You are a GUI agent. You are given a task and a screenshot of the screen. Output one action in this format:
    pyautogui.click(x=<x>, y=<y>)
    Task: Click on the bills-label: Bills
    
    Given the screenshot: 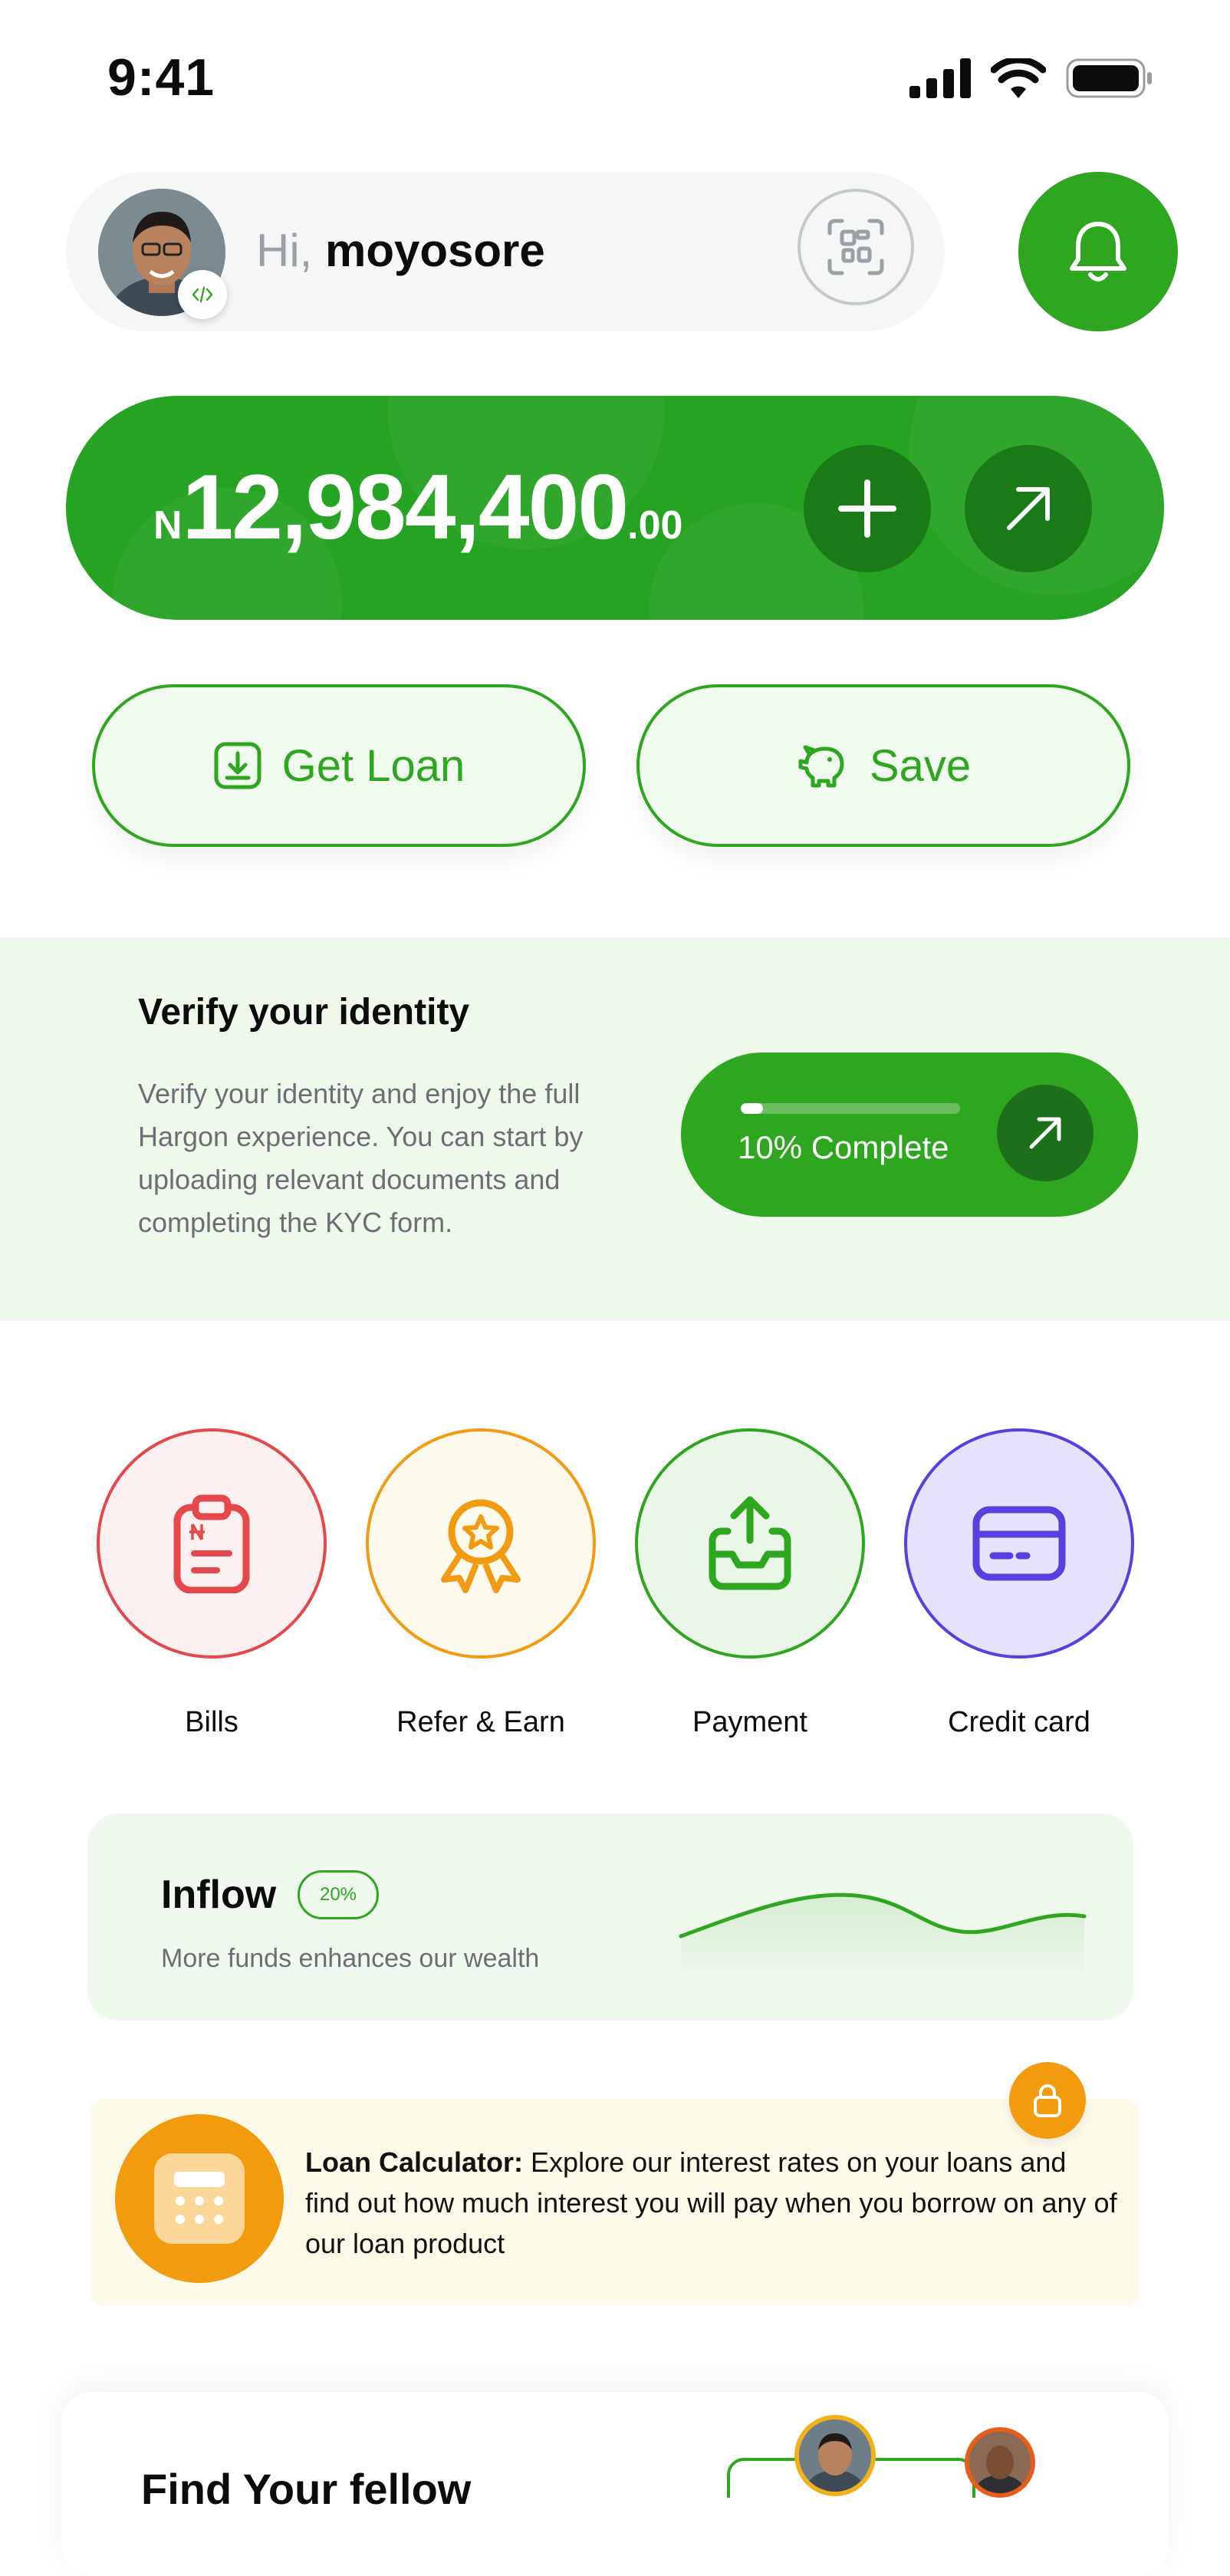 What is the action you would take?
    pyautogui.click(x=211, y=1722)
    